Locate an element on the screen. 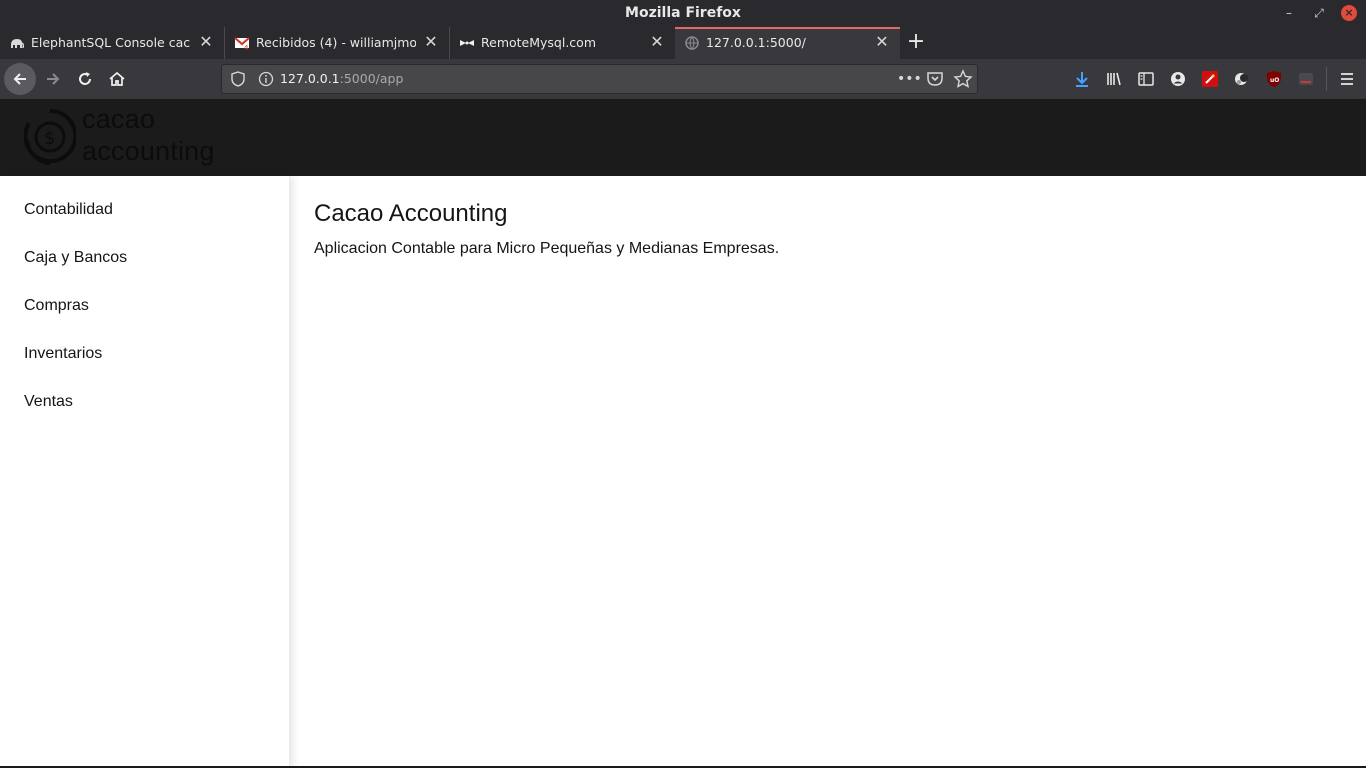 This screenshot has width=1366, height=768. tab-elephantsql: ElephantSQL Console cacao_ ✕ is located at coordinates (112, 43).